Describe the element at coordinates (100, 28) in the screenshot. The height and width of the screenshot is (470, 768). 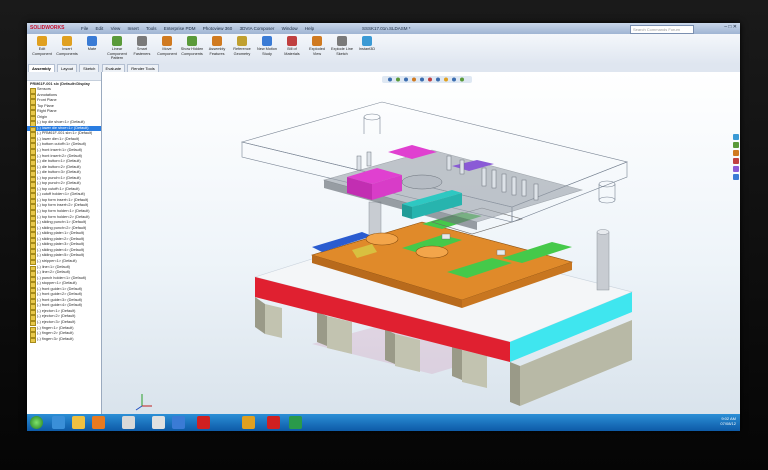
I see `menu-edit: Edit` at that location.